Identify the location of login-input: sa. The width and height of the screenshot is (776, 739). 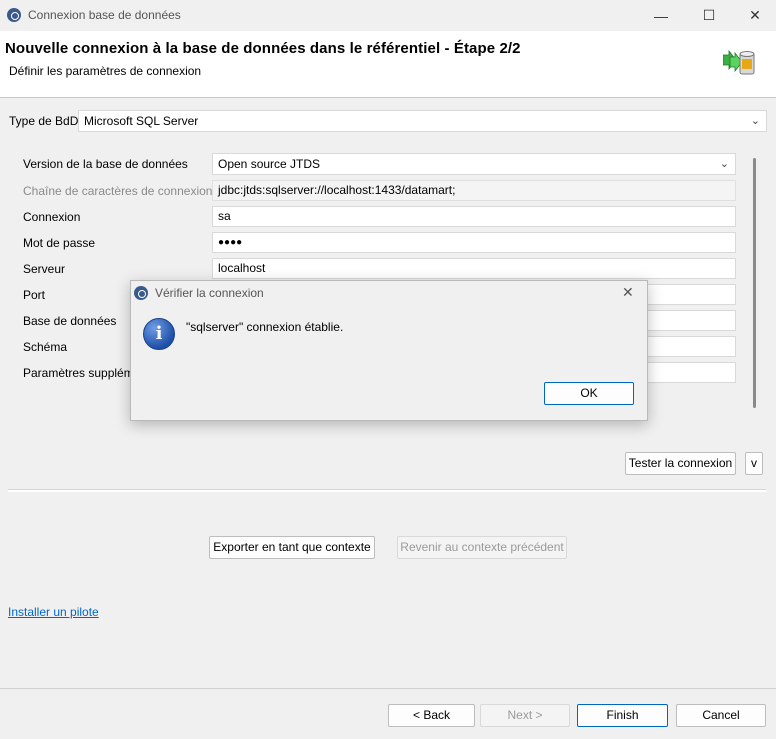
(474, 216).